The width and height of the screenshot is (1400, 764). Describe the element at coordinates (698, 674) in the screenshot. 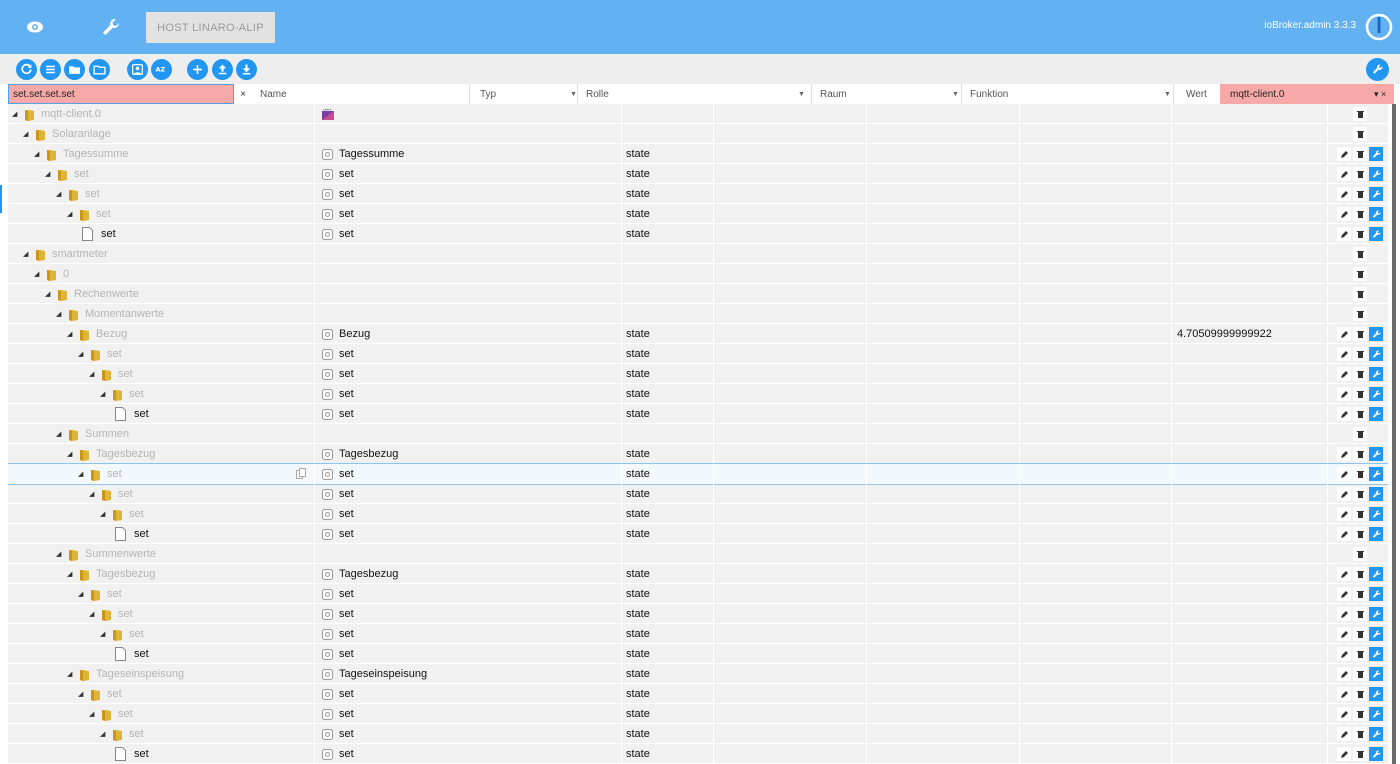

I see `table-row: ◢ Tageseinspeisung Tageseinspeisung state` at that location.